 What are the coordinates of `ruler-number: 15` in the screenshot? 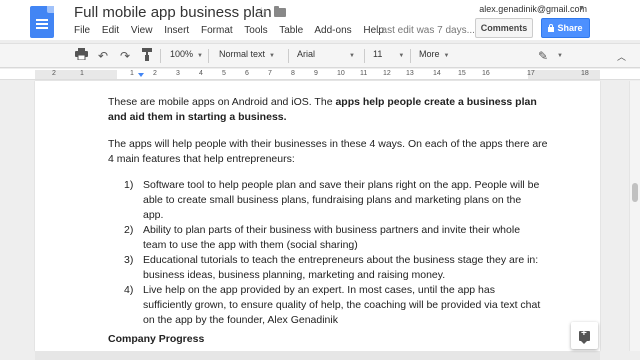 It's located at (462, 73).